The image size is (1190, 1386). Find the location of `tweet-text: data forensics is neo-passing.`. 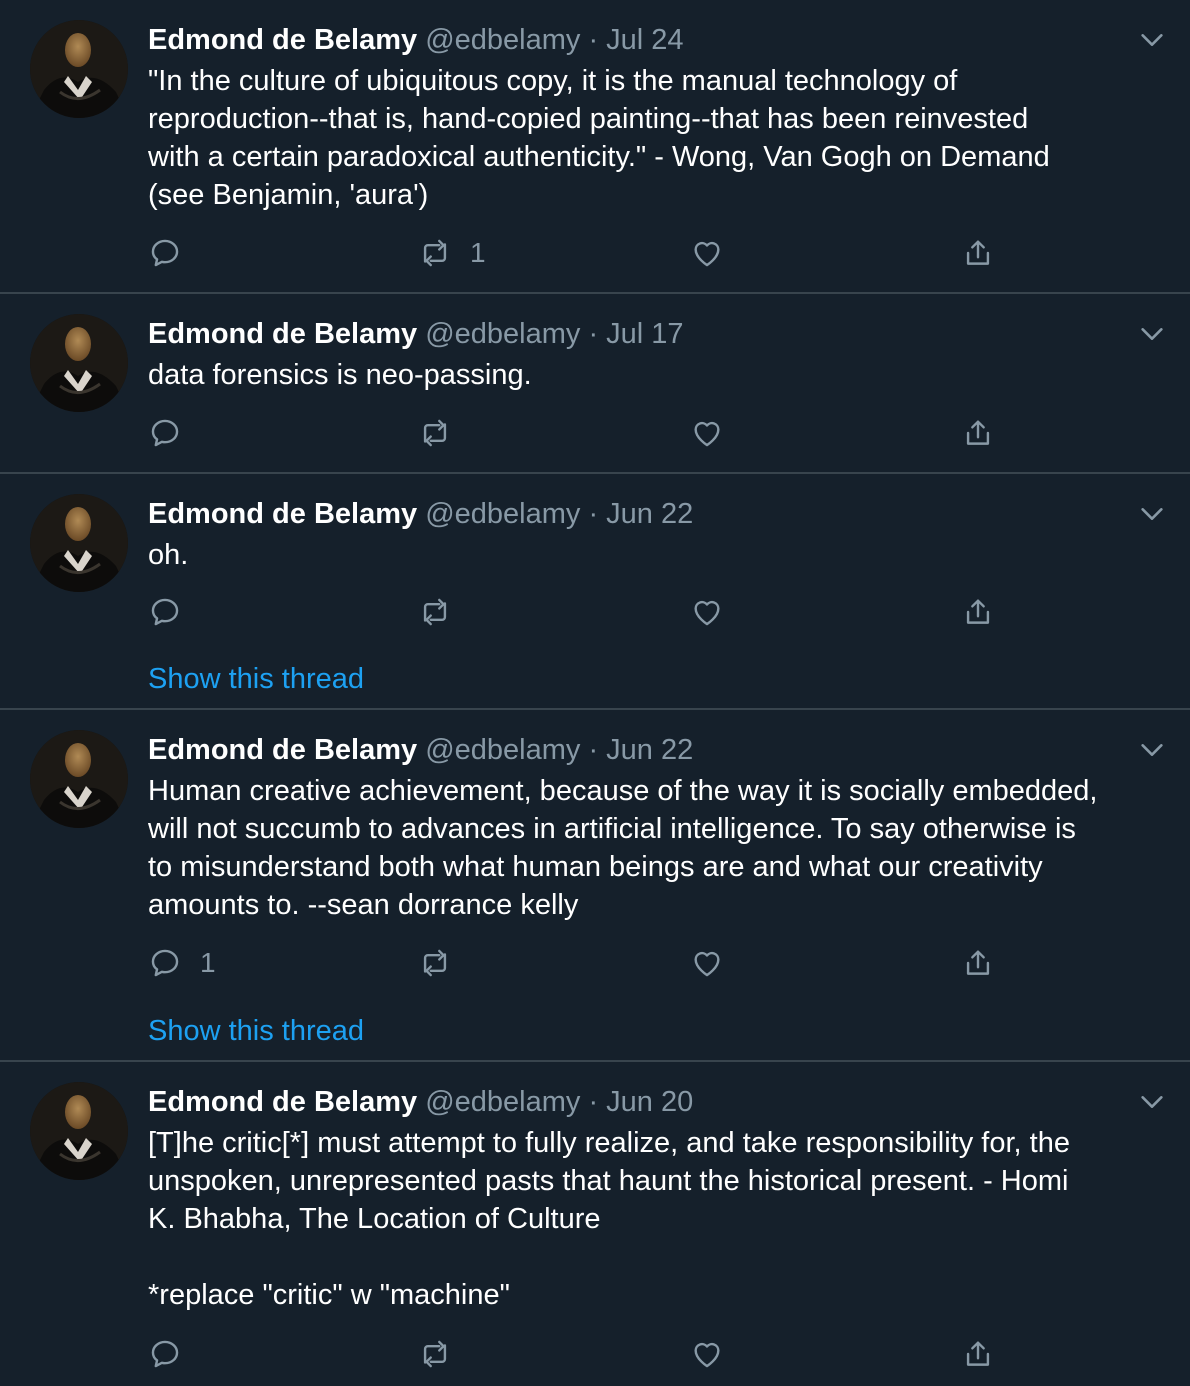

tweet-text: data forensics is neo-passing. is located at coordinates (340, 375).